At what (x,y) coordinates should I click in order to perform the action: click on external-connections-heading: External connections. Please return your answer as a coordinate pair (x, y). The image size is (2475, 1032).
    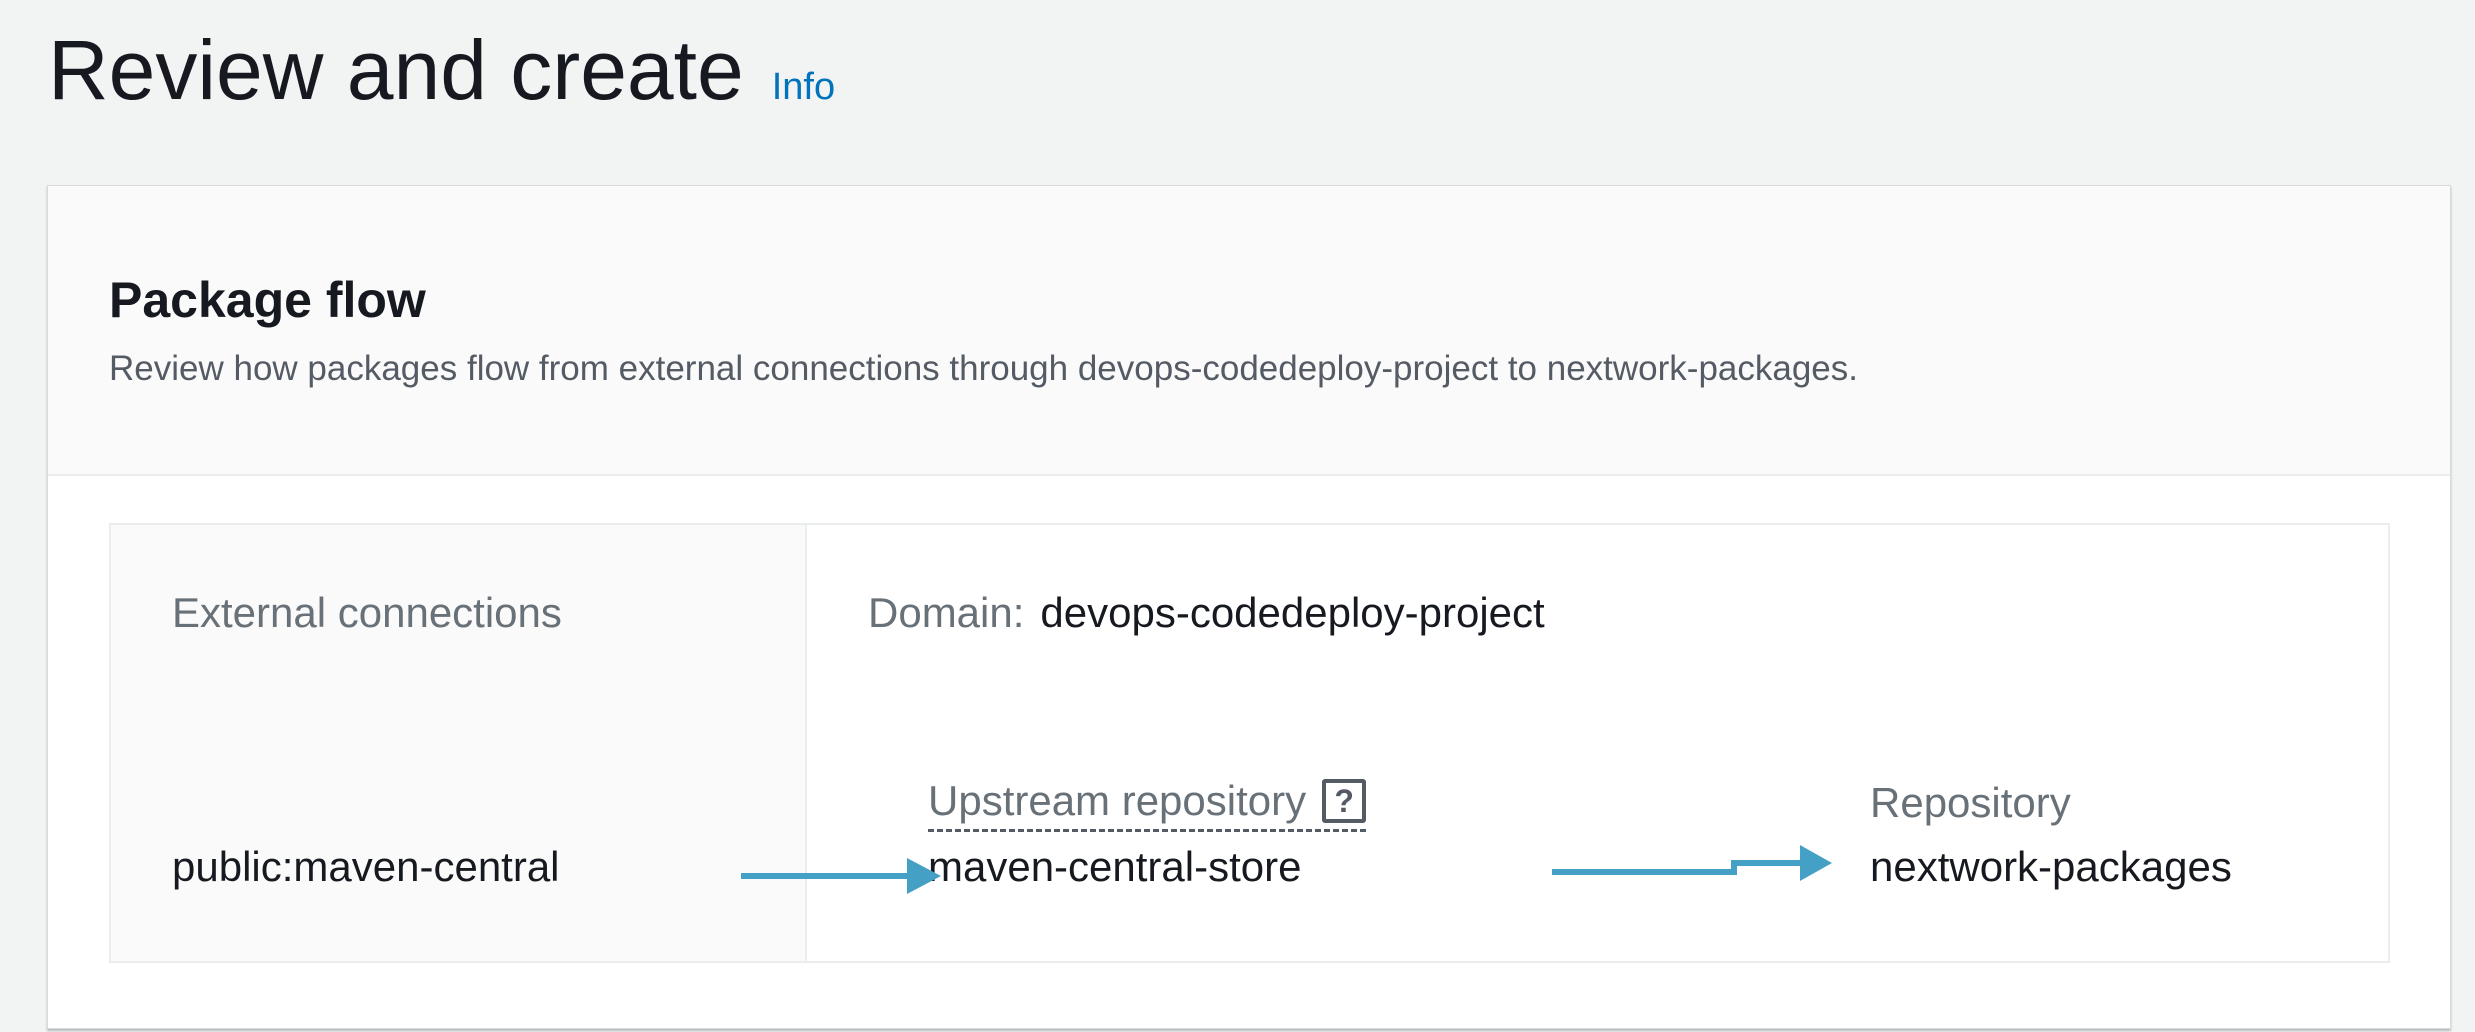
    Looking at the image, I should click on (367, 612).